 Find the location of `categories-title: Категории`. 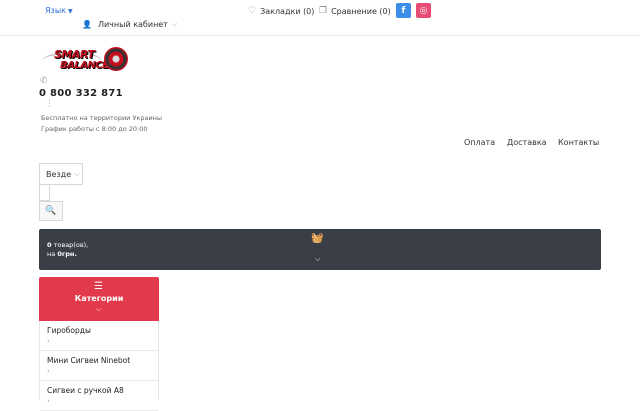

categories-title: Категории is located at coordinates (99, 298).